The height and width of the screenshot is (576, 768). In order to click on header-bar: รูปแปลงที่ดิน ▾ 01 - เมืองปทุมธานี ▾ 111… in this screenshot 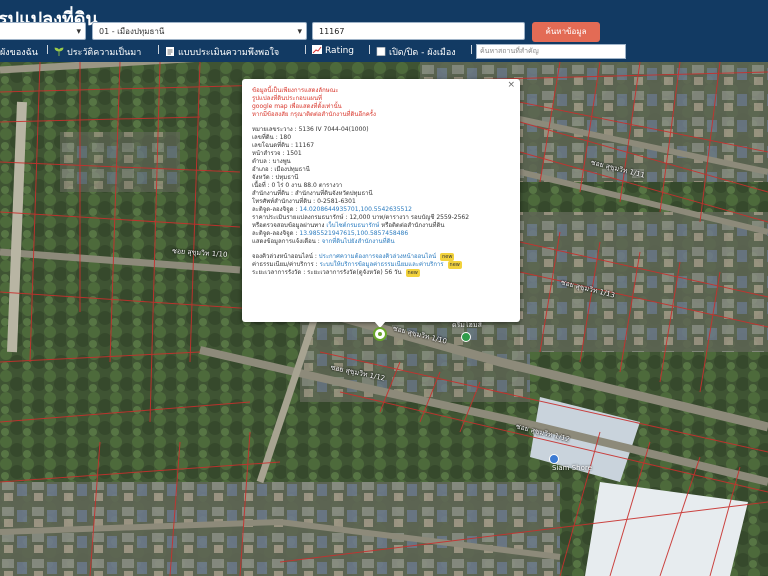, I will do `click(384, 31)`.